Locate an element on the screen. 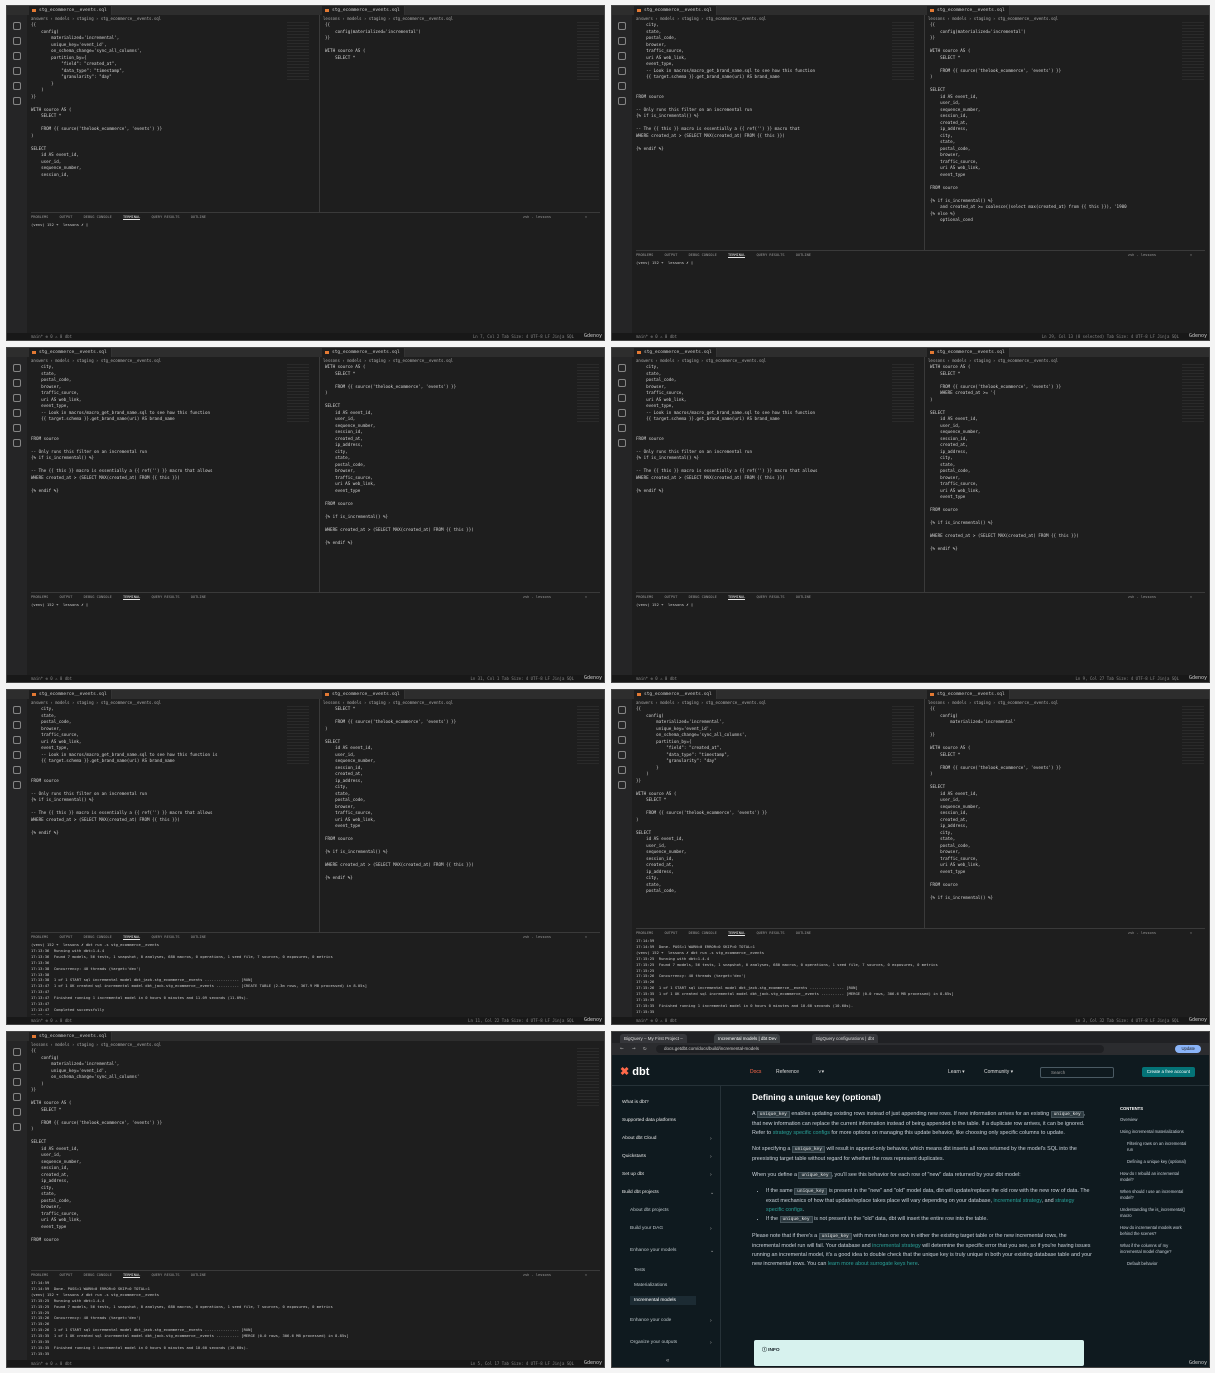 This screenshot has height=1373, width=1215. sidebar-item-build-dag: Build your DAG is located at coordinates (646, 1228).